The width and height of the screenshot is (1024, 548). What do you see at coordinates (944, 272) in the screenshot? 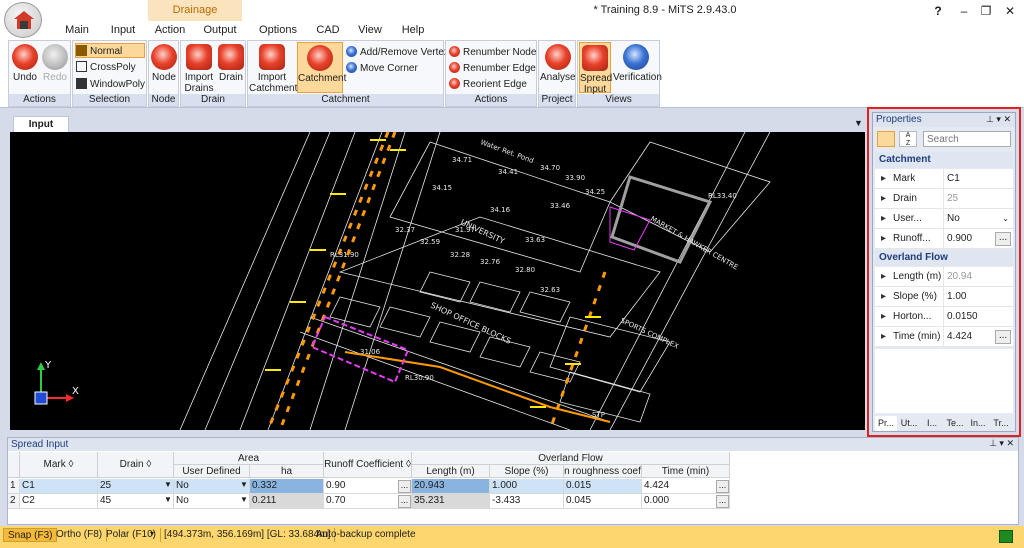
I see `highlight-outline` at bounding box center [944, 272].